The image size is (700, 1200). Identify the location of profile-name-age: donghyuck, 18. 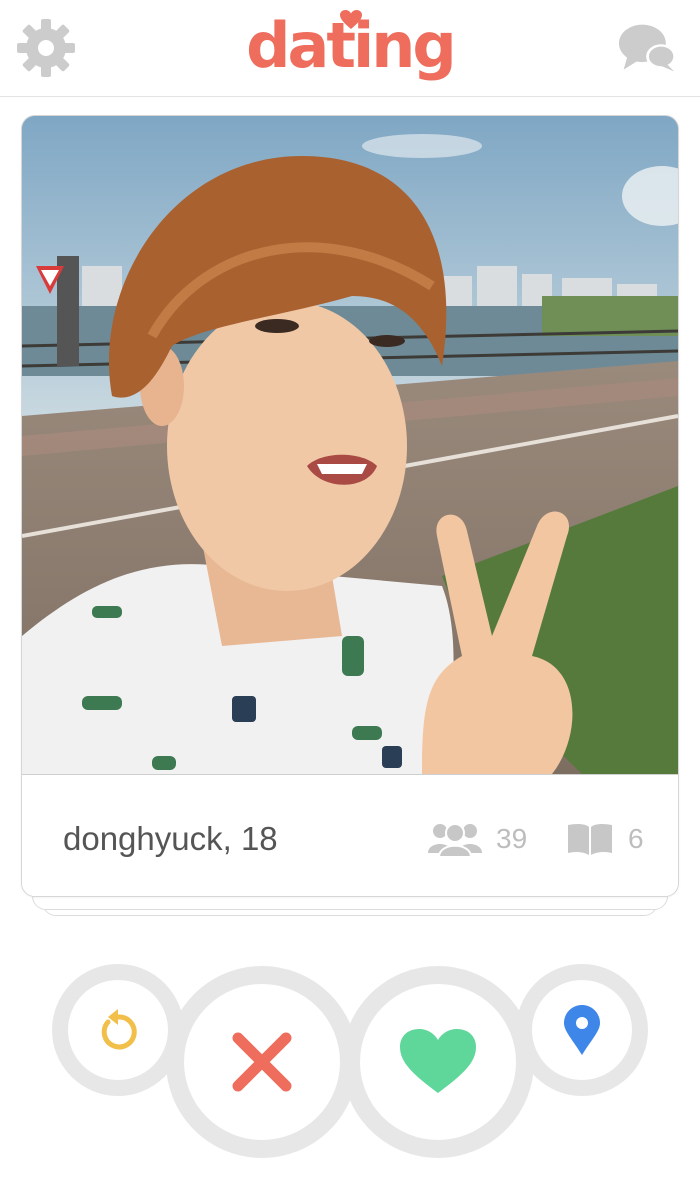
(170, 838).